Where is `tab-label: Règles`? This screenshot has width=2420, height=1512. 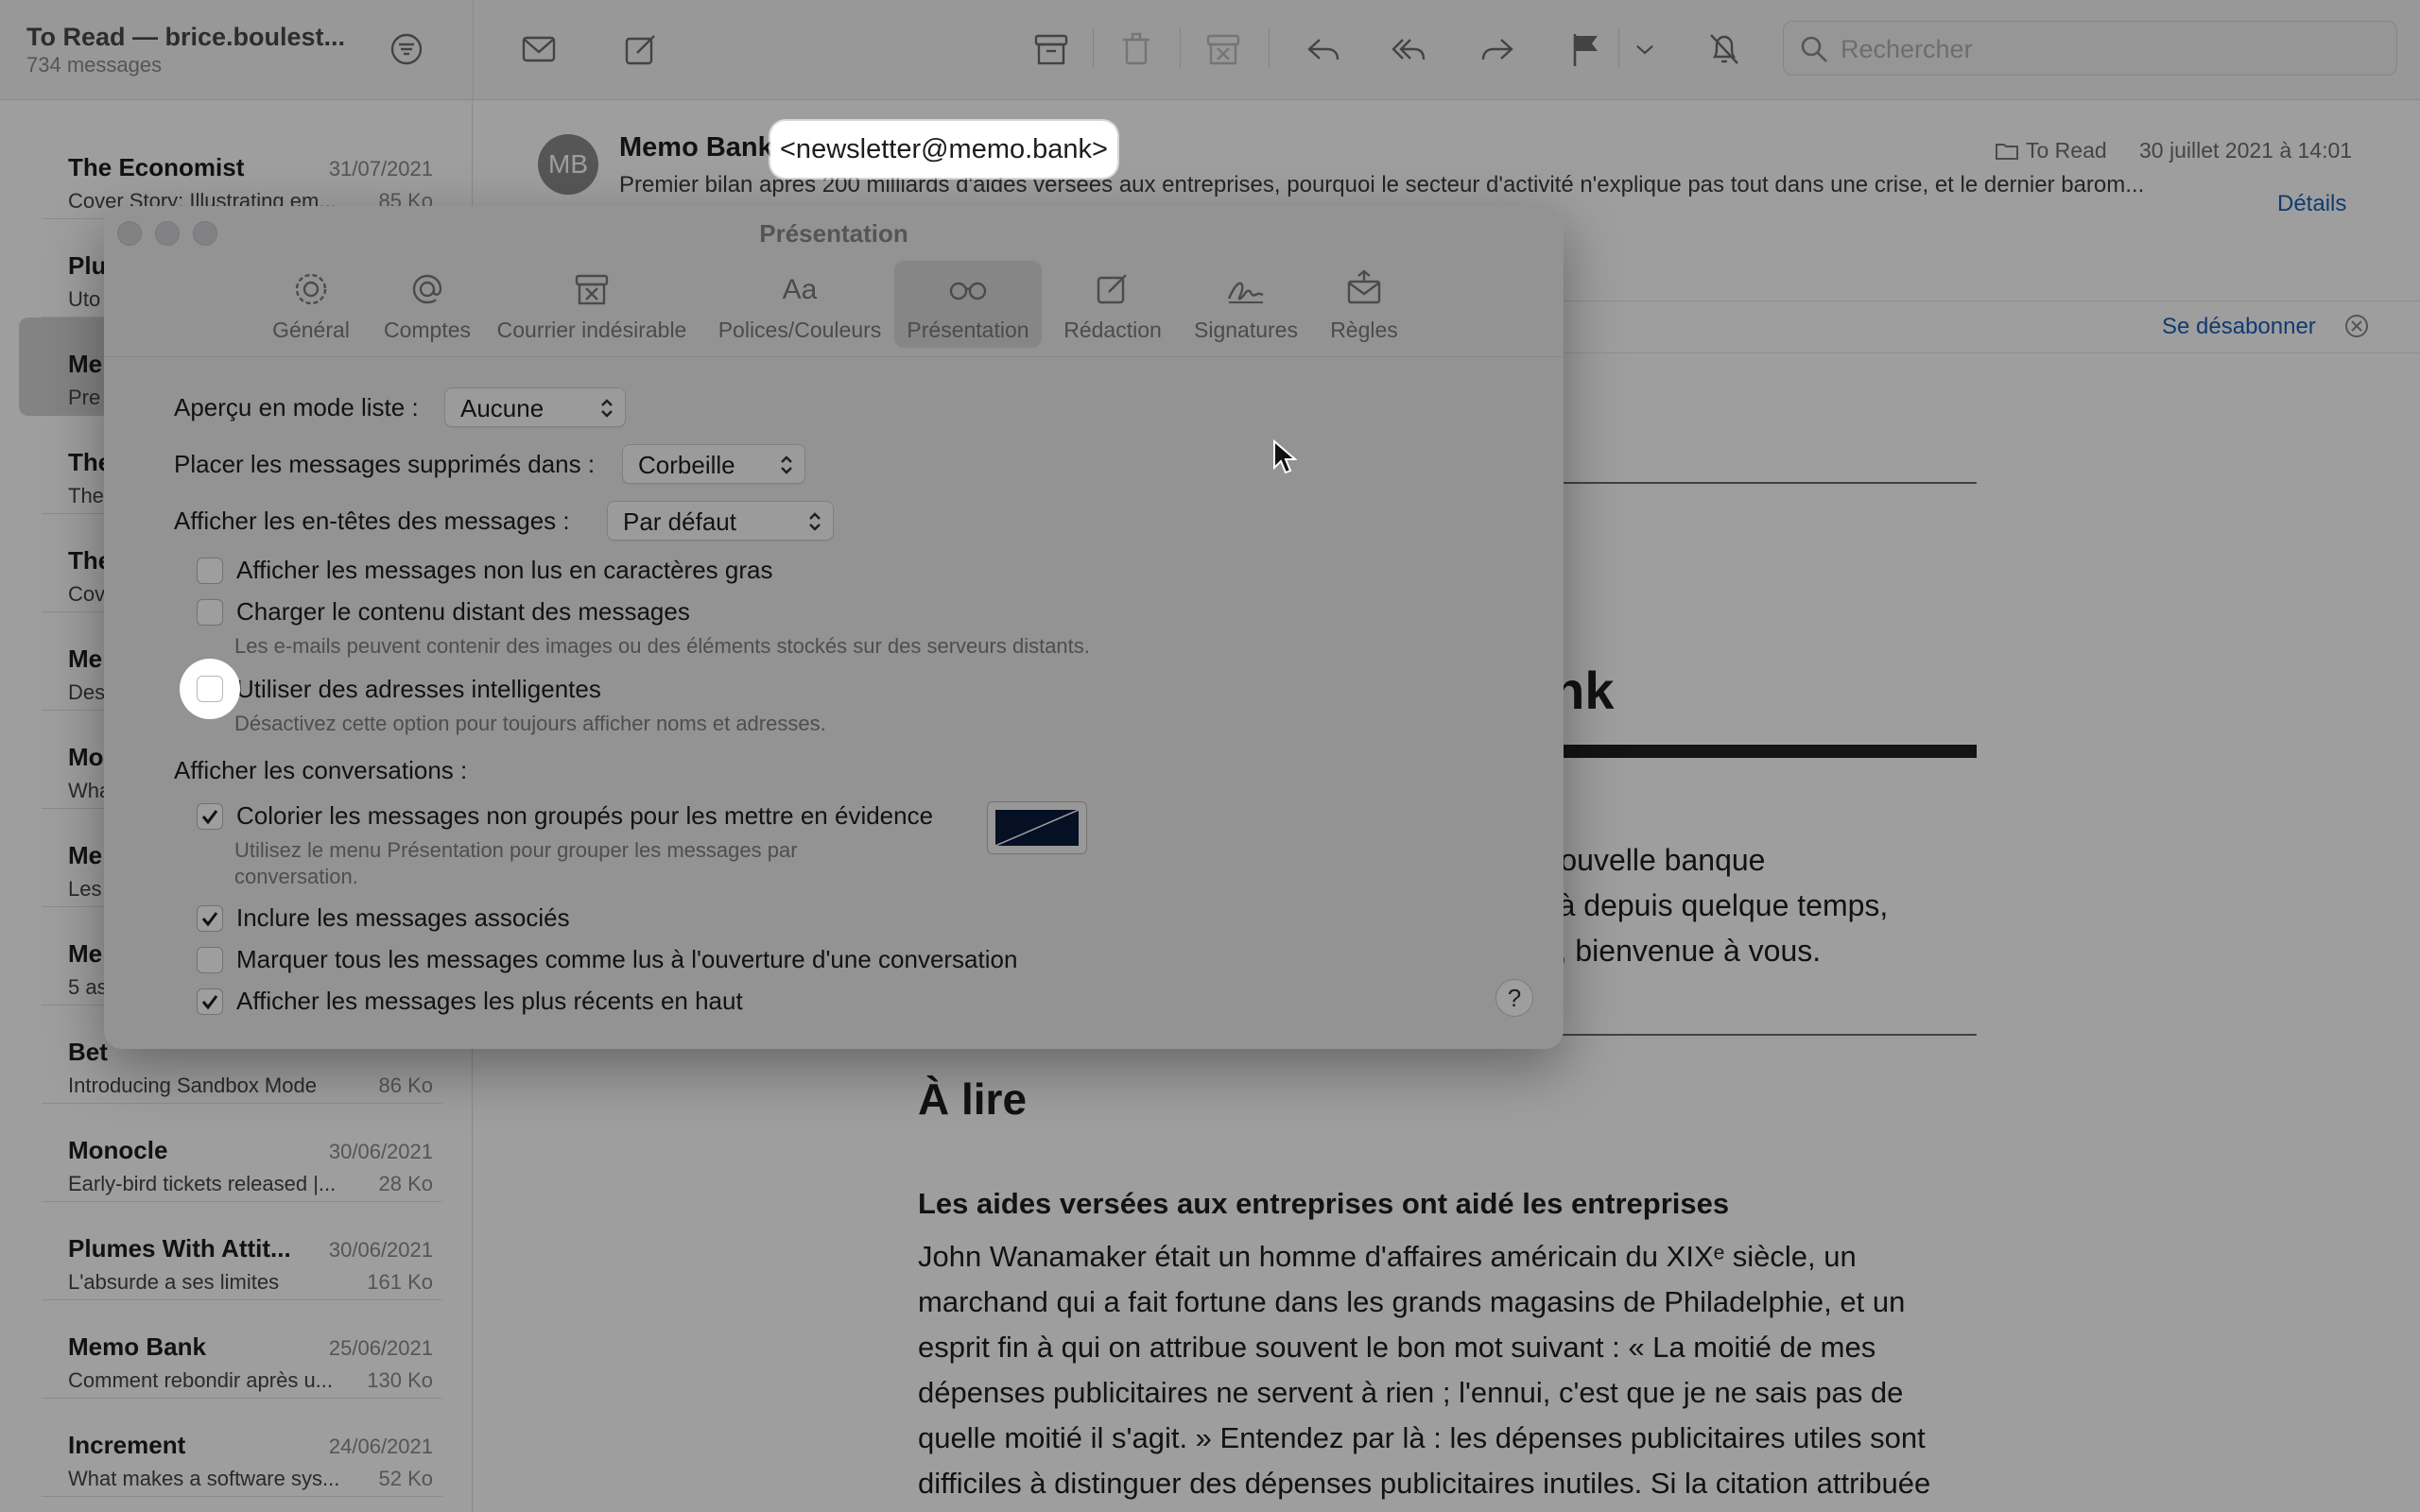 tab-label: Règles is located at coordinates (1364, 330).